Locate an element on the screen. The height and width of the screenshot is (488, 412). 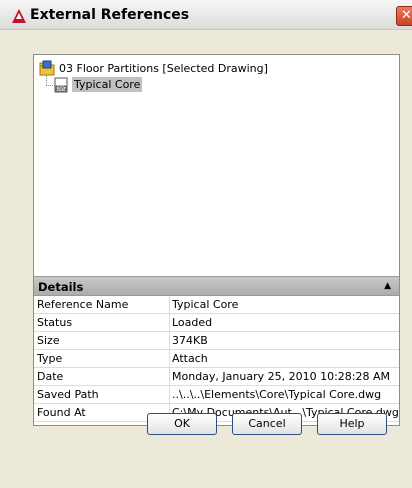
title-bar: External References ✕ is located at coordinates (206, 15).